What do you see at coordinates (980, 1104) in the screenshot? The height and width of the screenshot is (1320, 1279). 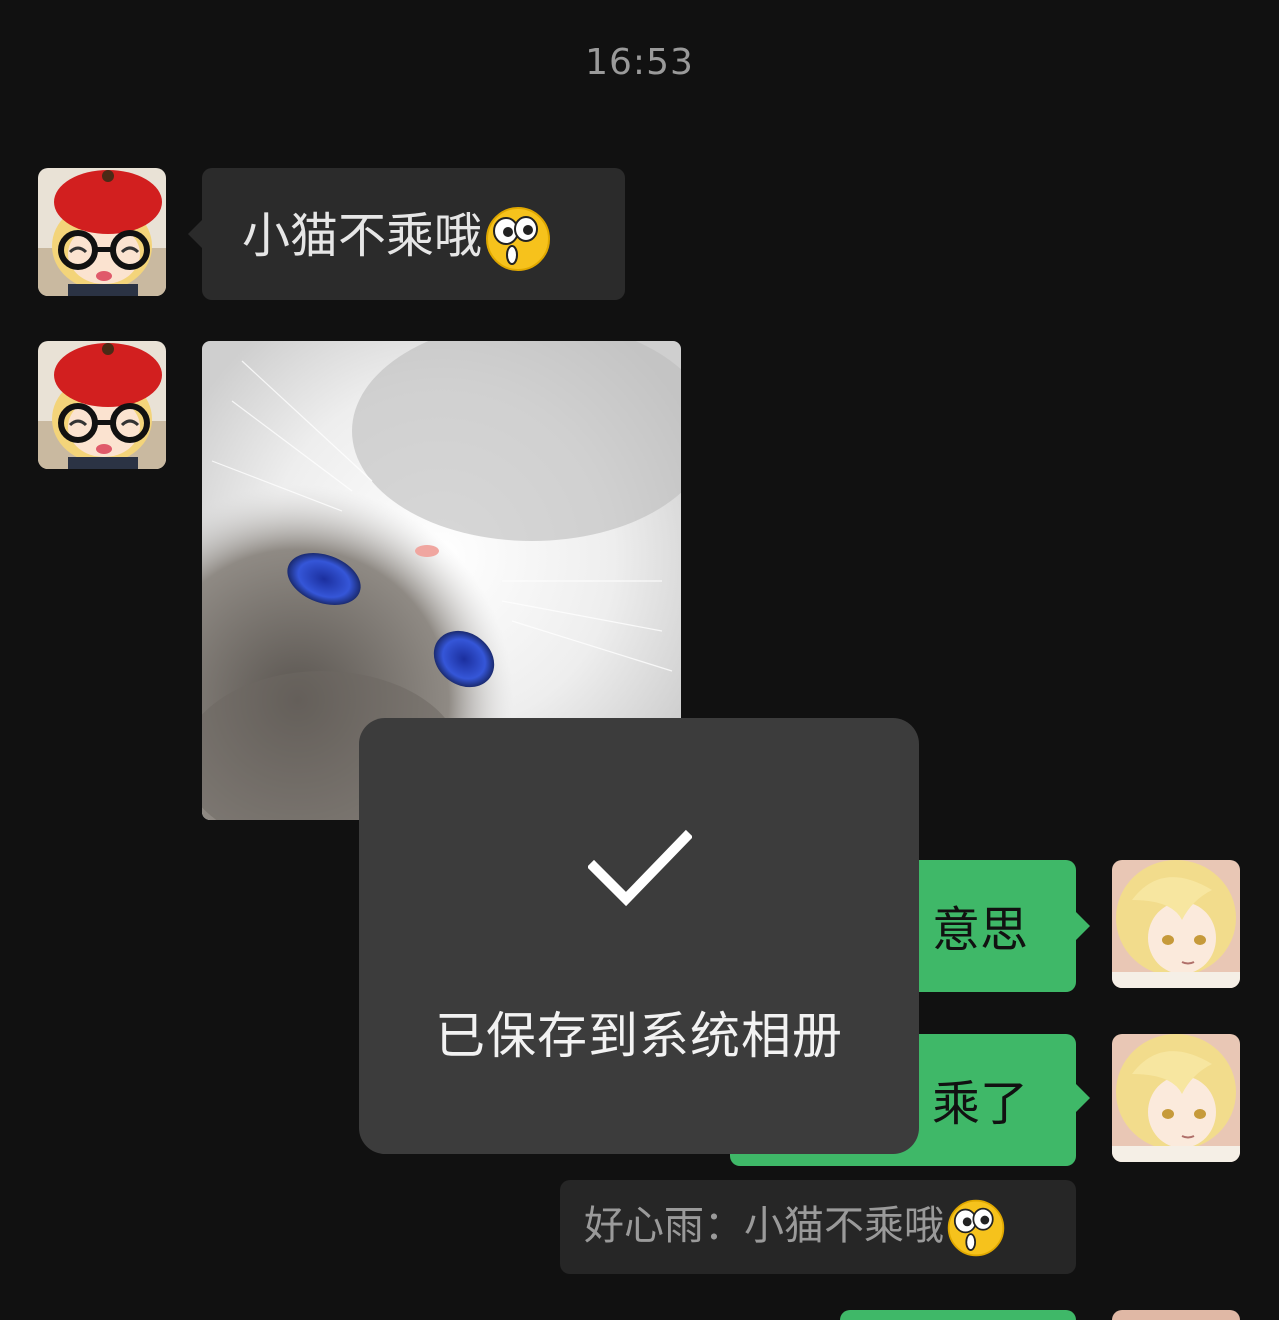 I see `message-text: 乘了` at bounding box center [980, 1104].